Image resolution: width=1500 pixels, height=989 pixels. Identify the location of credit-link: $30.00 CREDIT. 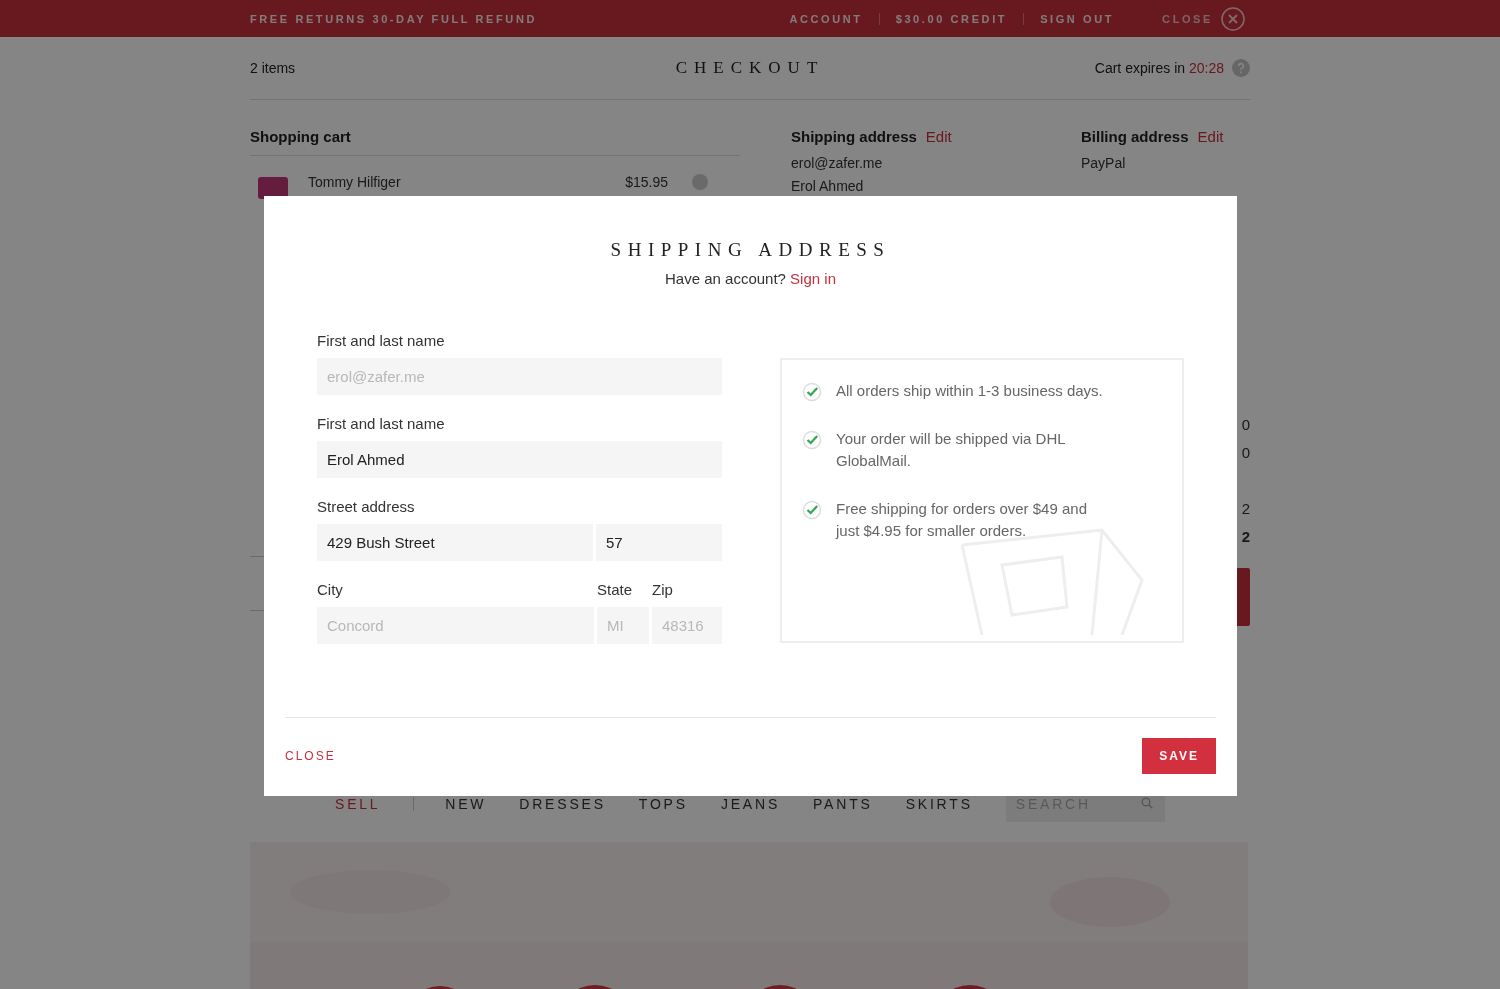
(951, 18).